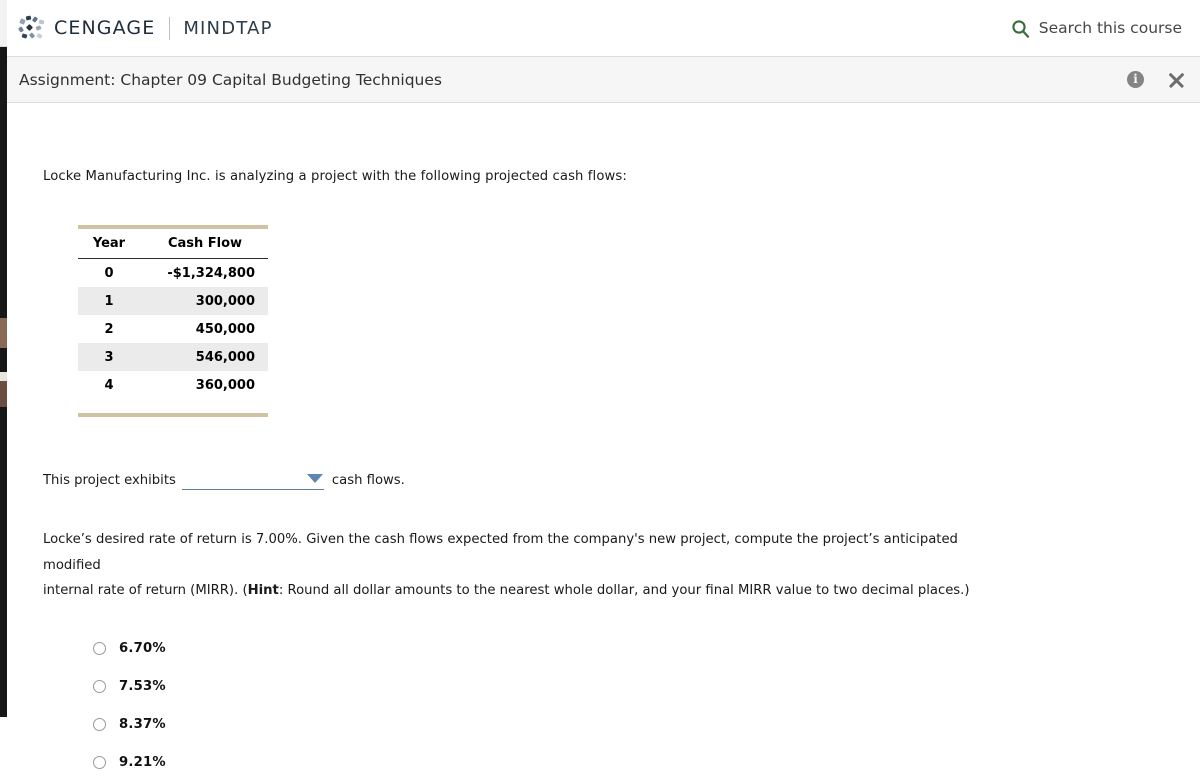 The height and width of the screenshot is (781, 1200). I want to click on option-row: 6.70%, so click(621, 648).